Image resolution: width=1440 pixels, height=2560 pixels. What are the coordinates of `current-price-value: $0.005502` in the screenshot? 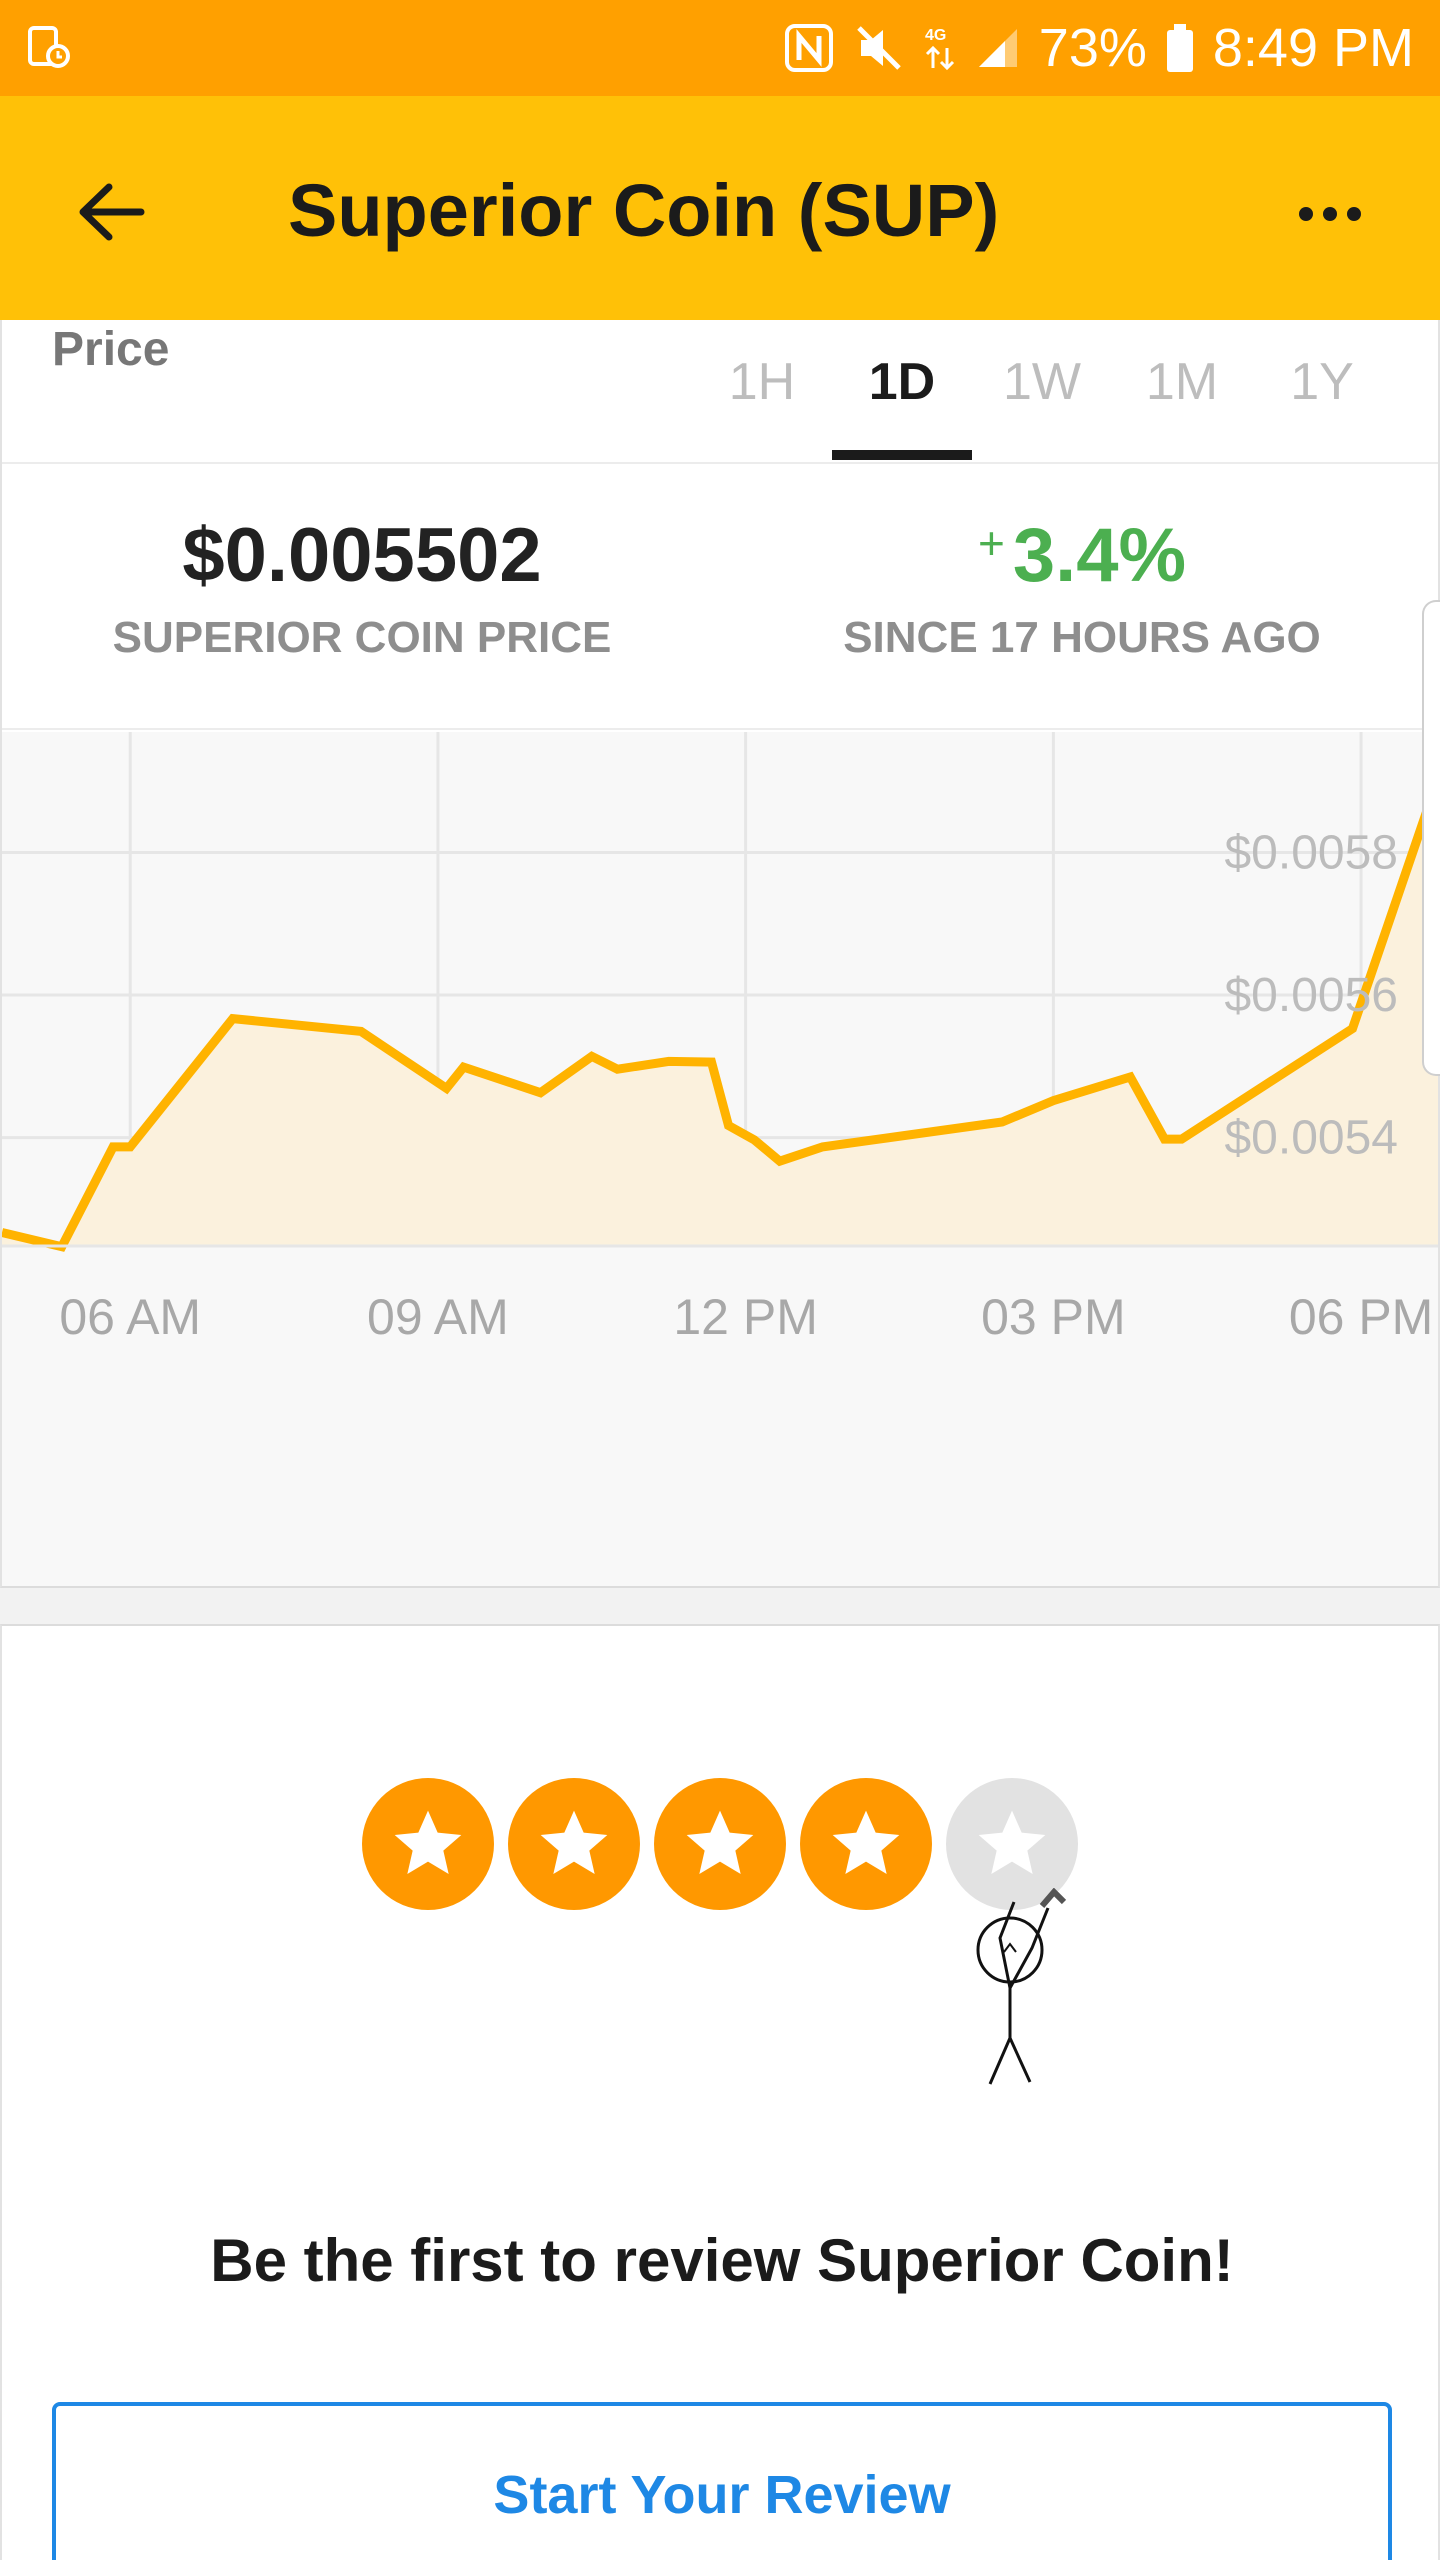 It's located at (362, 555).